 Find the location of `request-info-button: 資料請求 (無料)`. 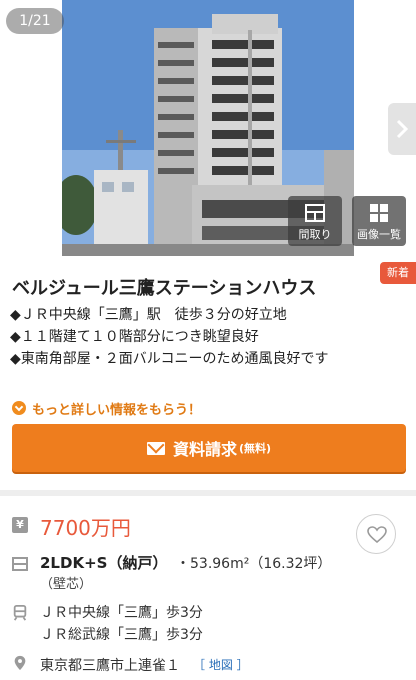

request-info-button: 資料請求 (無料) is located at coordinates (209, 448).